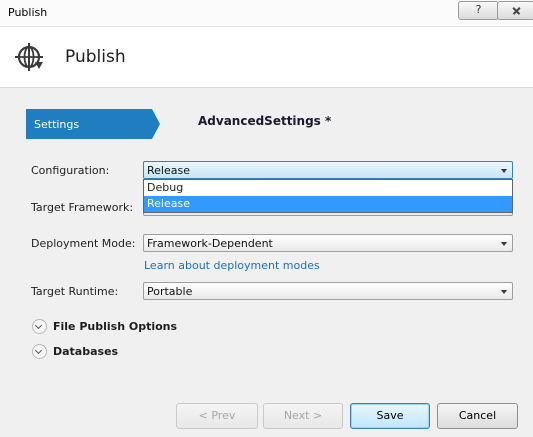 The image size is (533, 437). Describe the element at coordinates (210, 243) in the screenshot. I see `deployment-mode-value: Framework-Dependent` at that location.